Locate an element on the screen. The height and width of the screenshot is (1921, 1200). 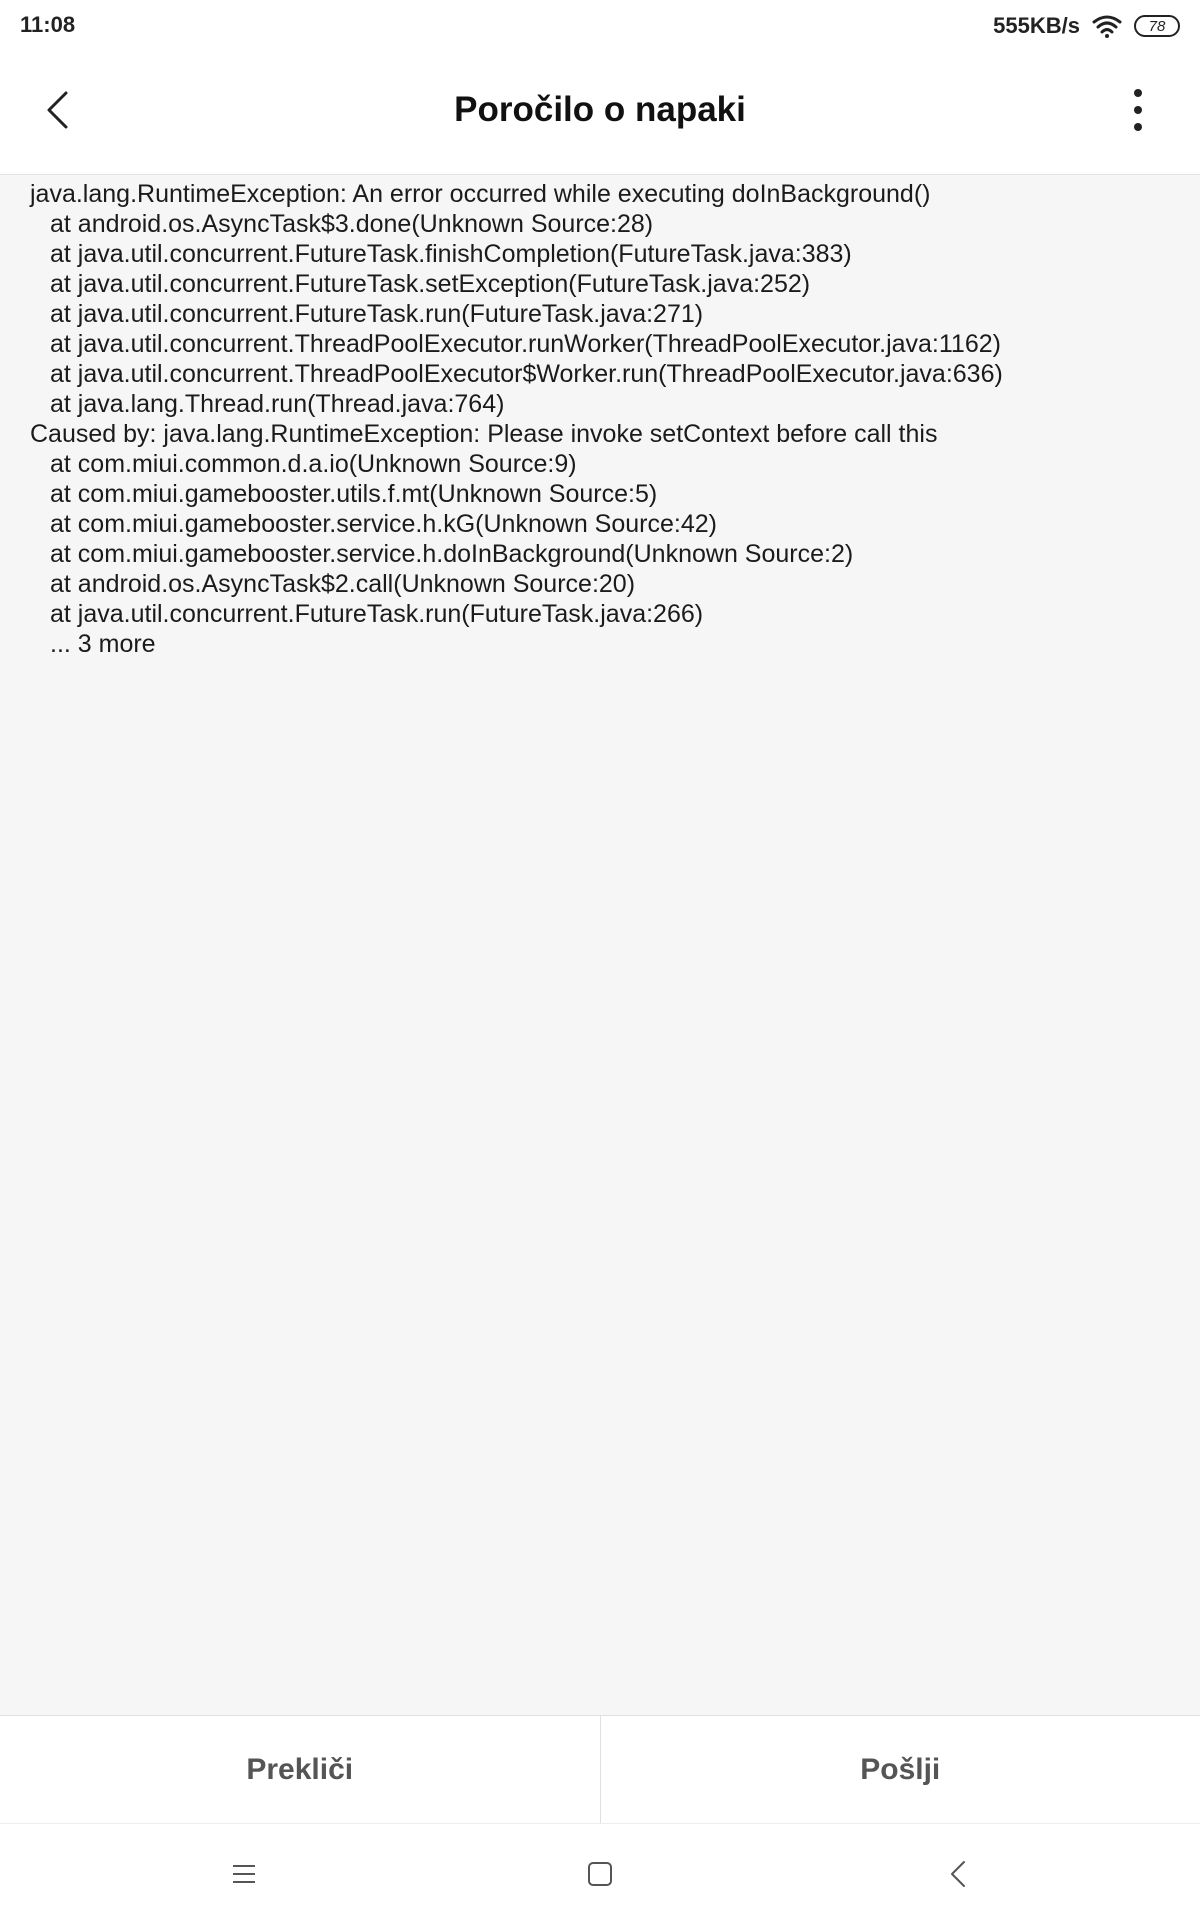
battery-icon: 78 is located at coordinates (1157, 26).